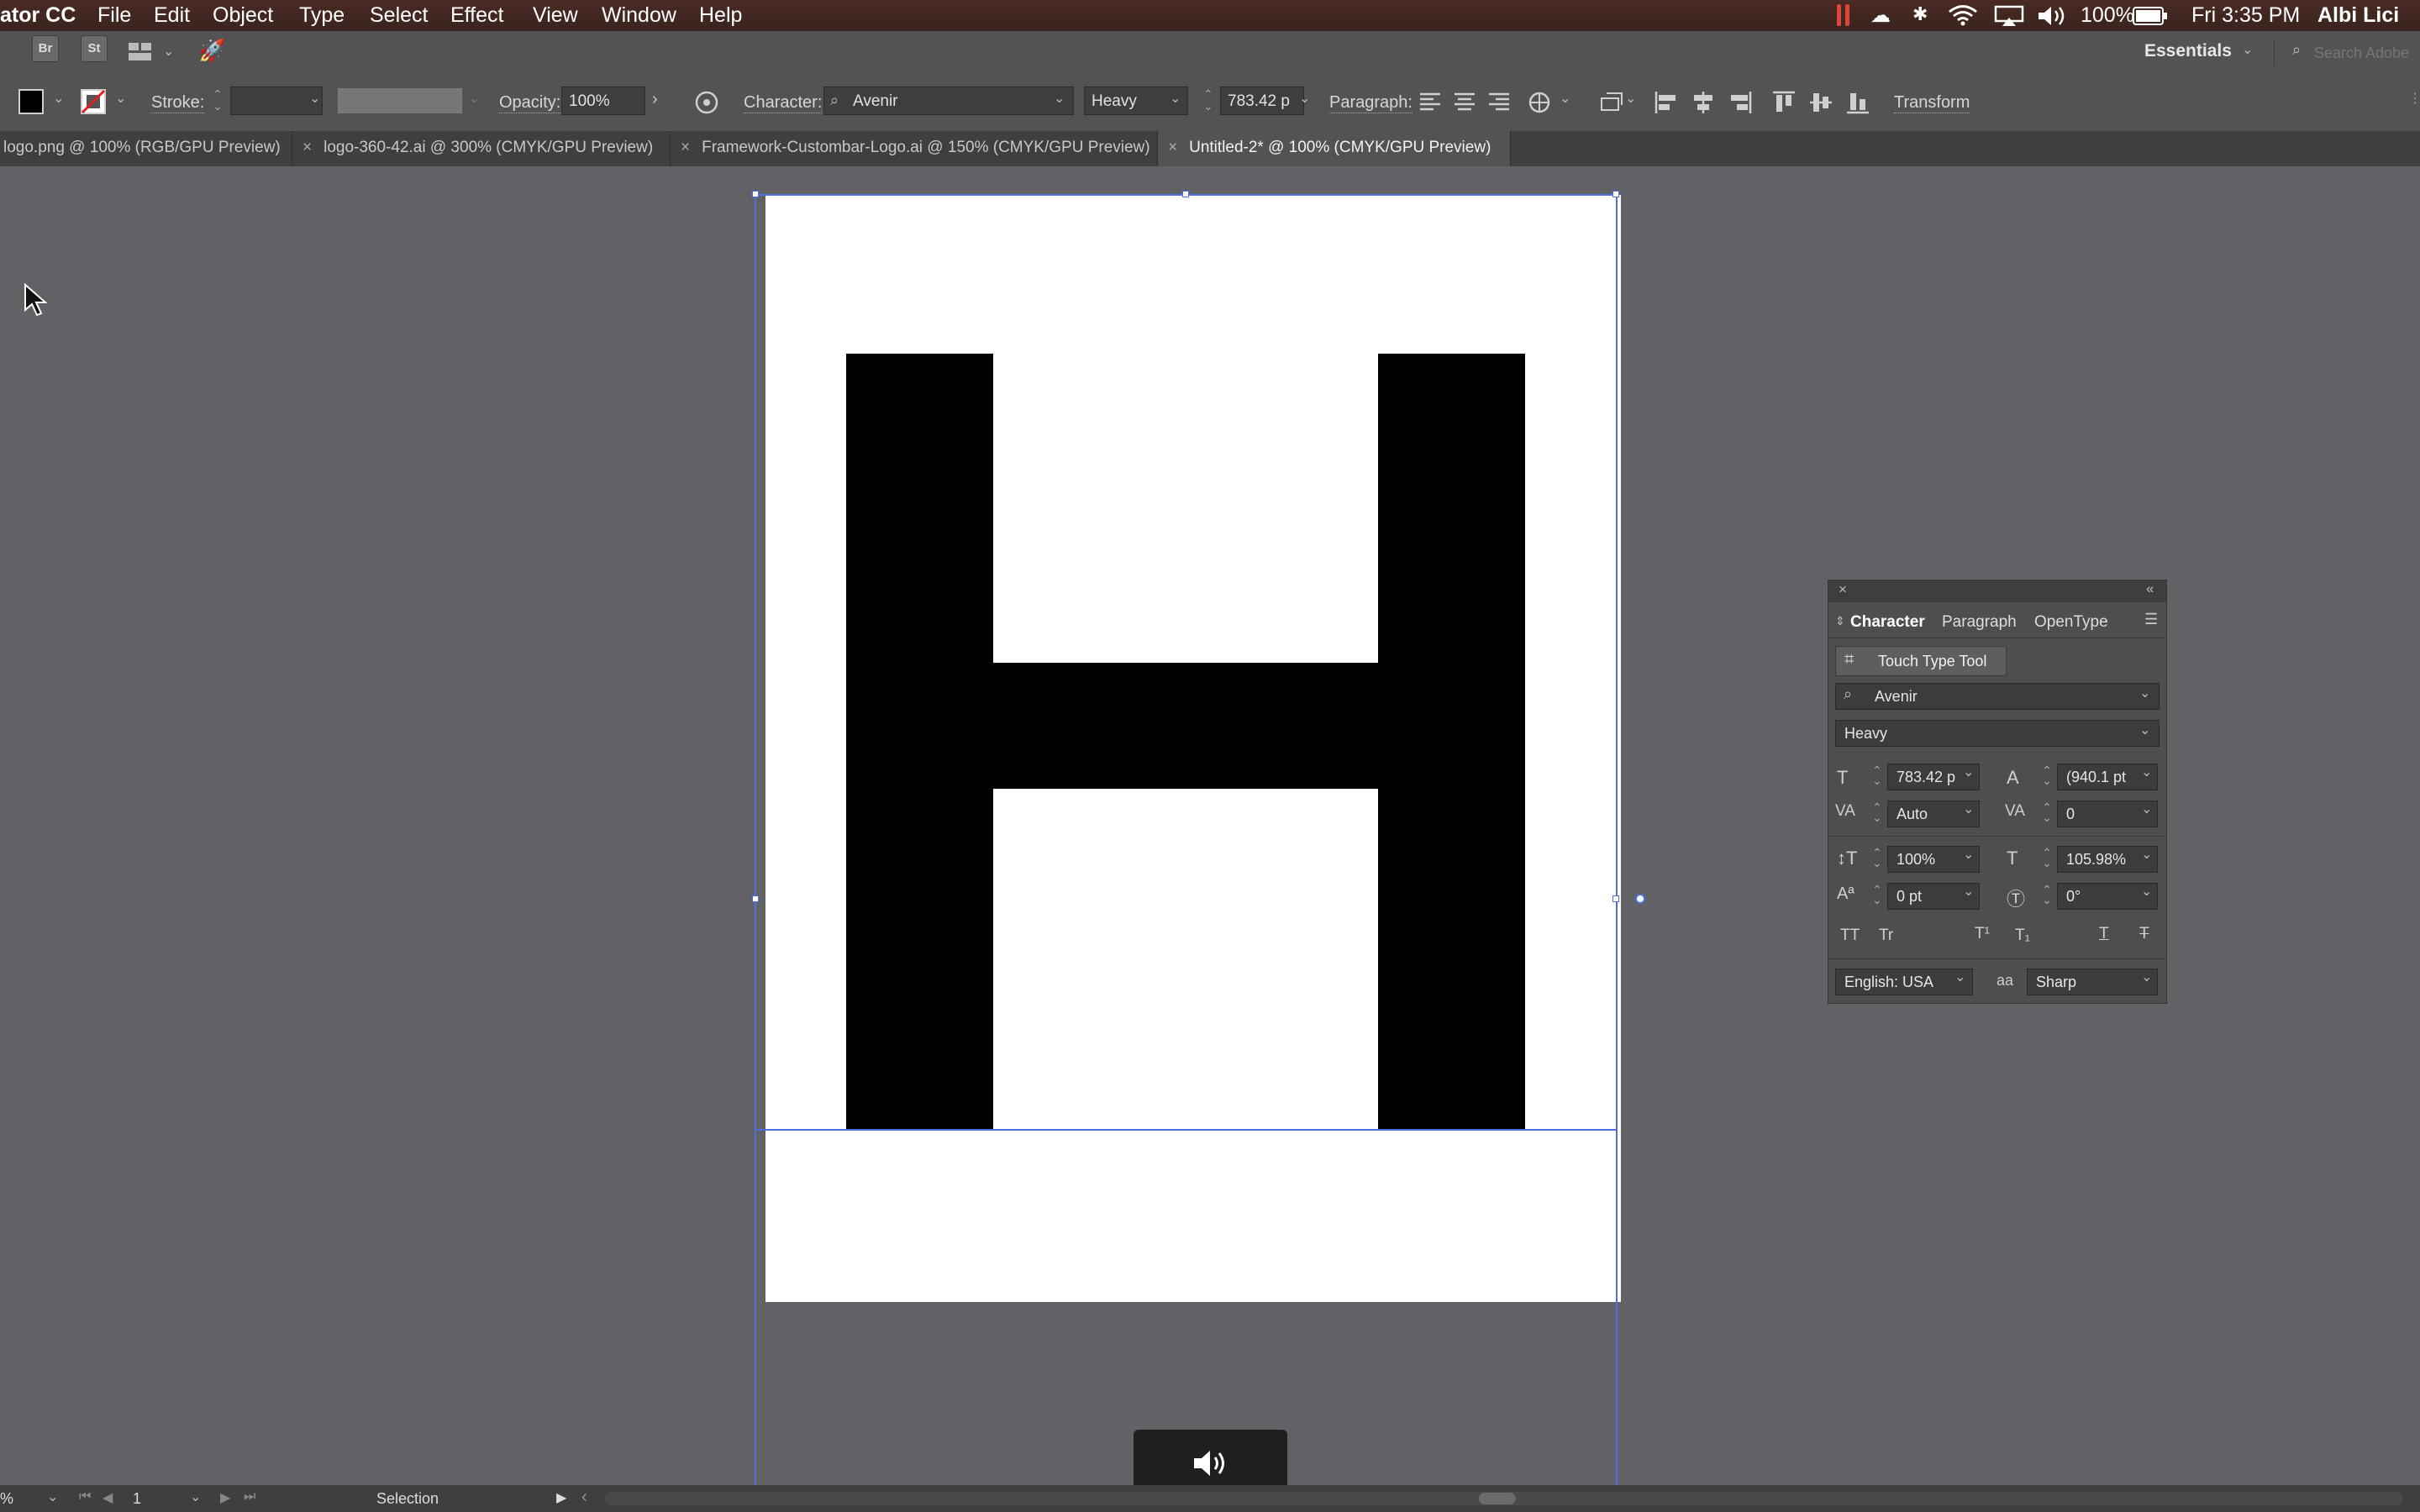  Describe the element at coordinates (1704, 102) in the screenshot. I see `horizontal-align-center-icon` at that location.